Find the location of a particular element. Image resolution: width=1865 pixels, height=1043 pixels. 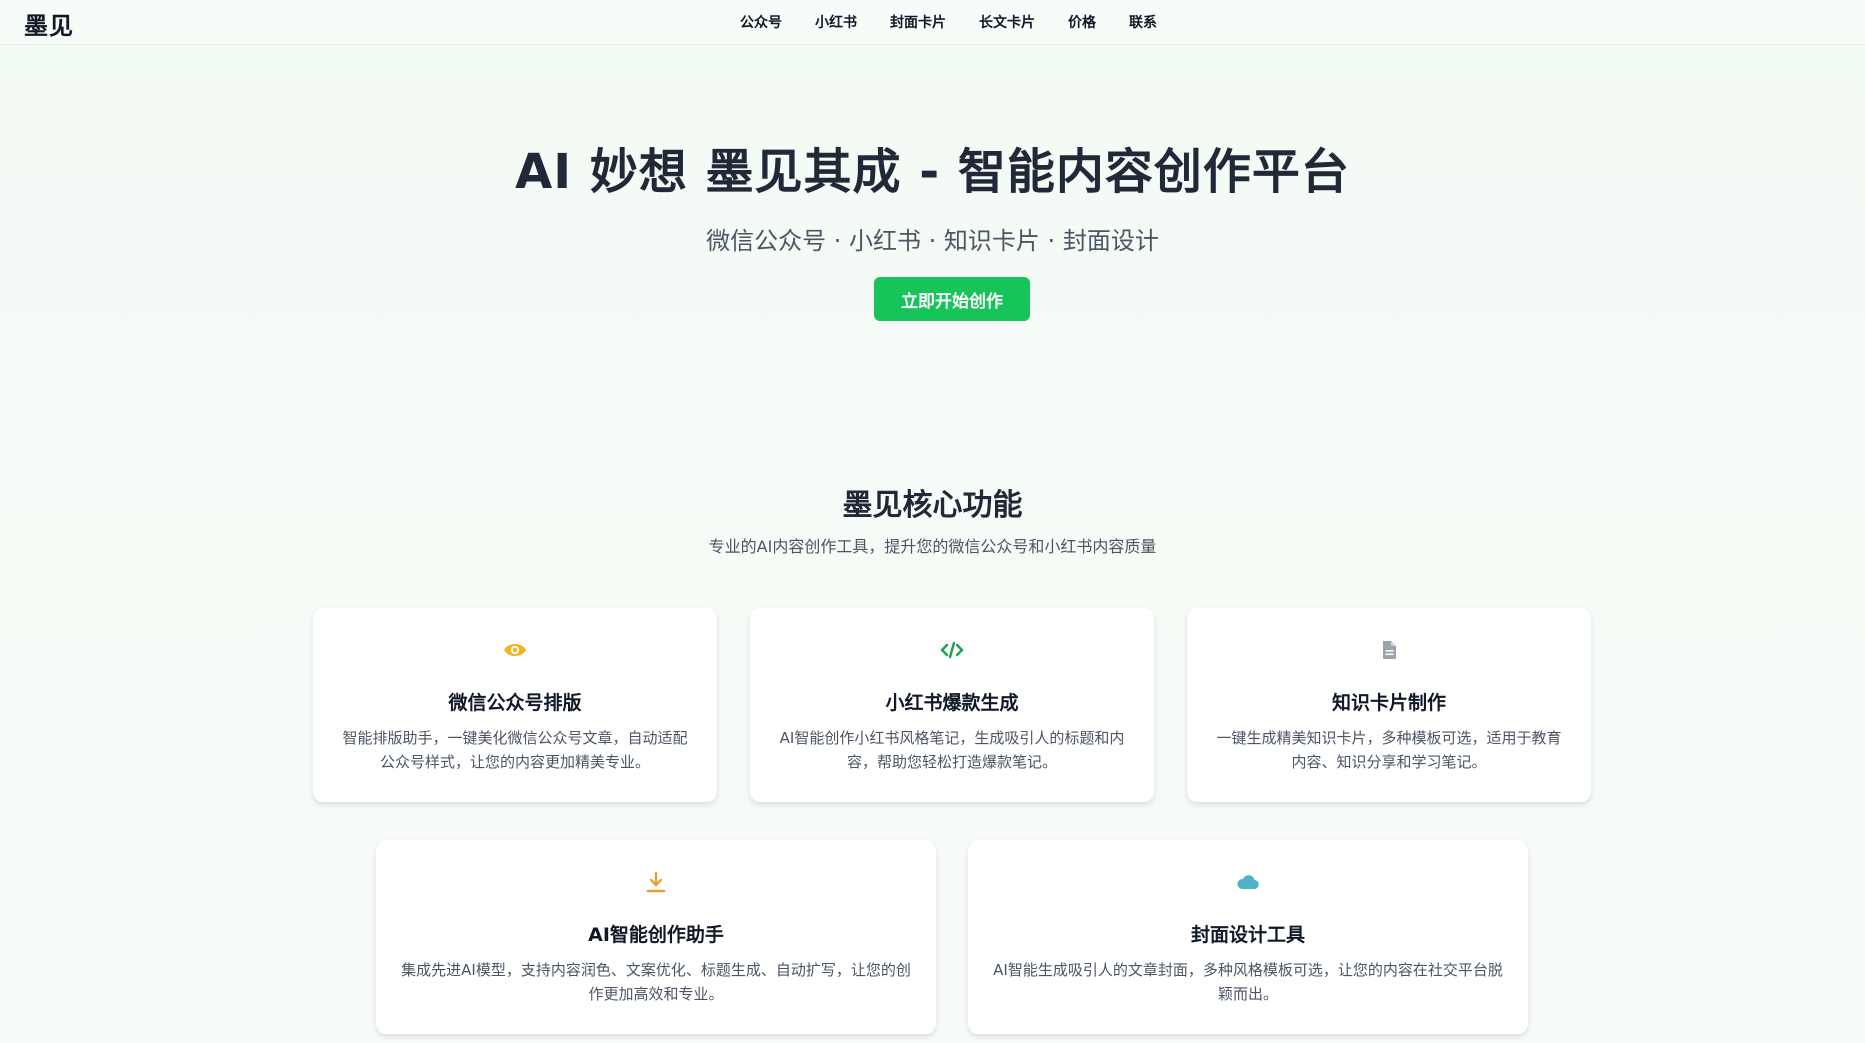

features-title: 墨见核心功能 is located at coordinates (932, 505).